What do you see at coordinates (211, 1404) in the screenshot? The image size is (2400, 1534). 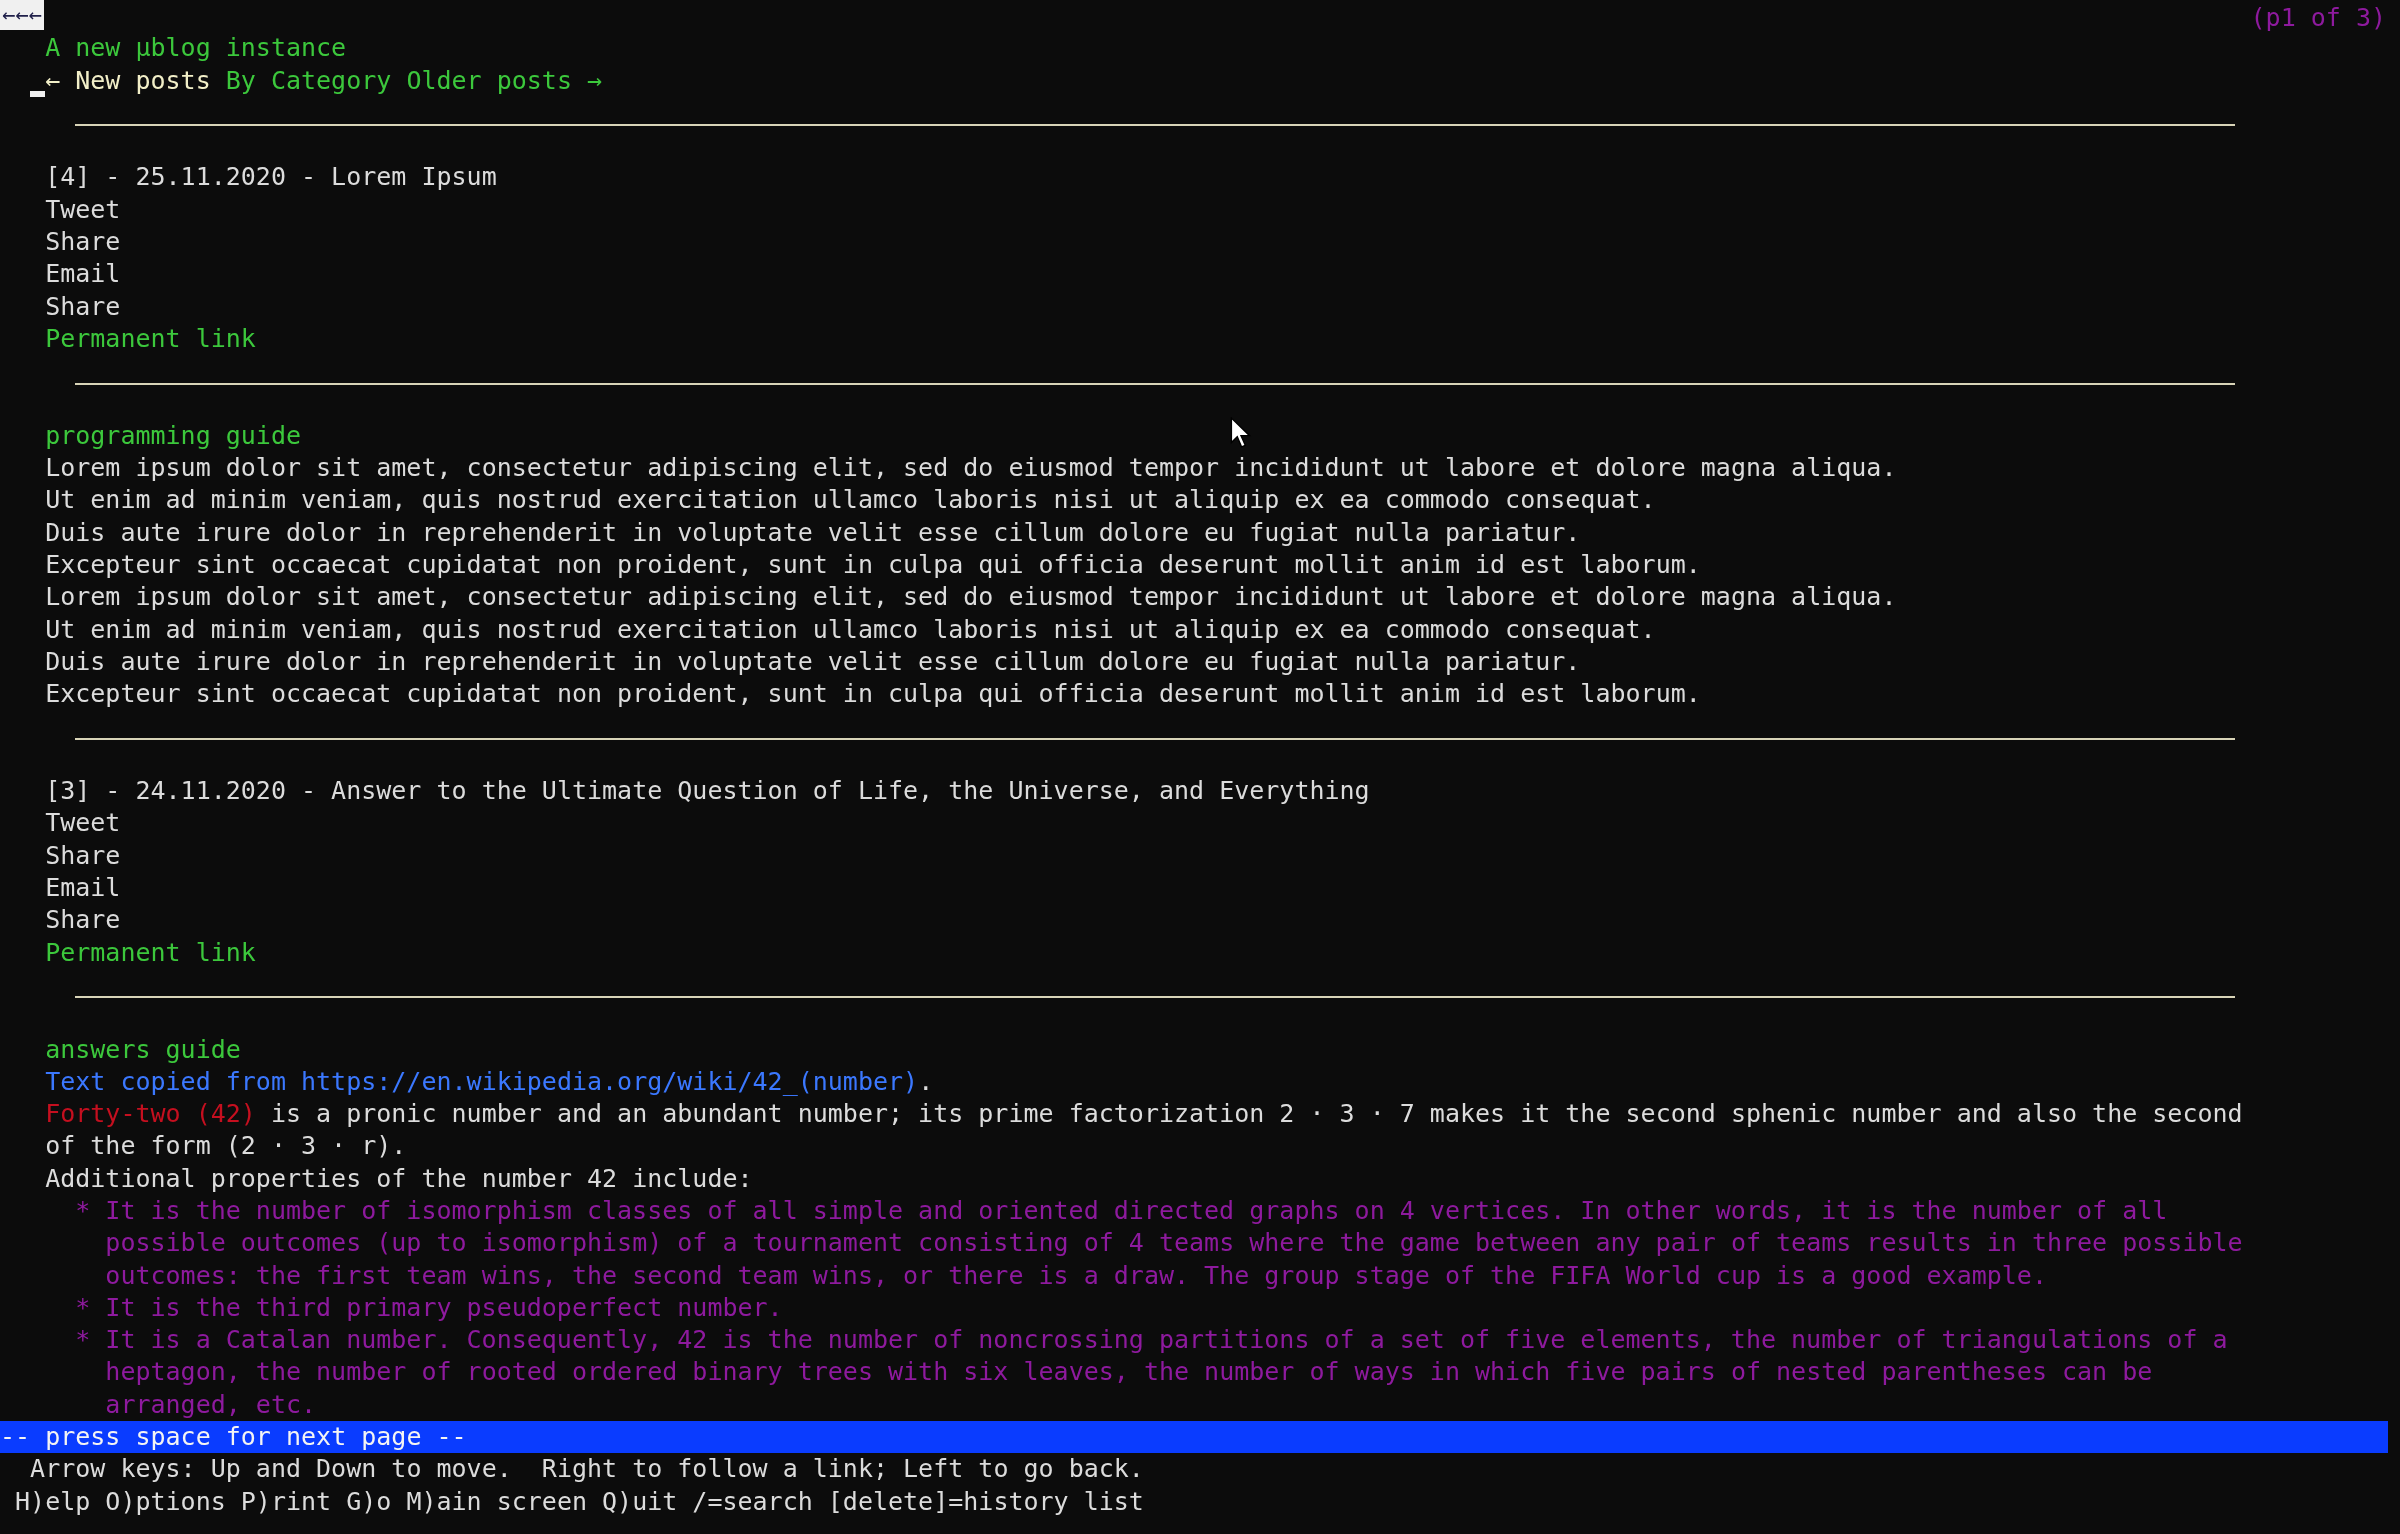 I see `list-item-text: arranged, etc.` at bounding box center [211, 1404].